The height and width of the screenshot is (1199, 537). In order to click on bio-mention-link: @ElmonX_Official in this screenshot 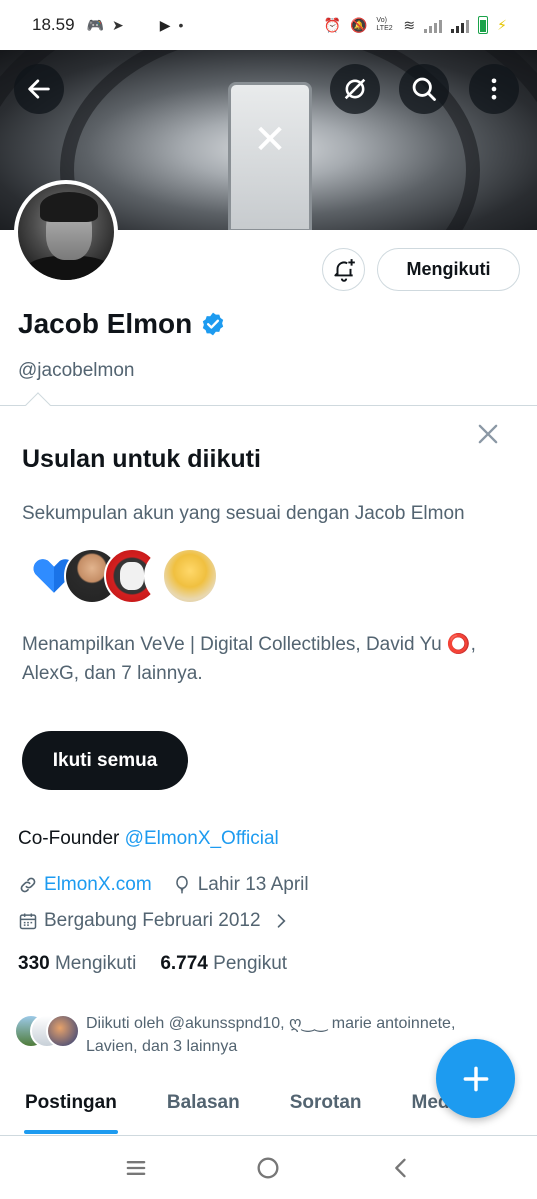, I will do `click(202, 838)`.